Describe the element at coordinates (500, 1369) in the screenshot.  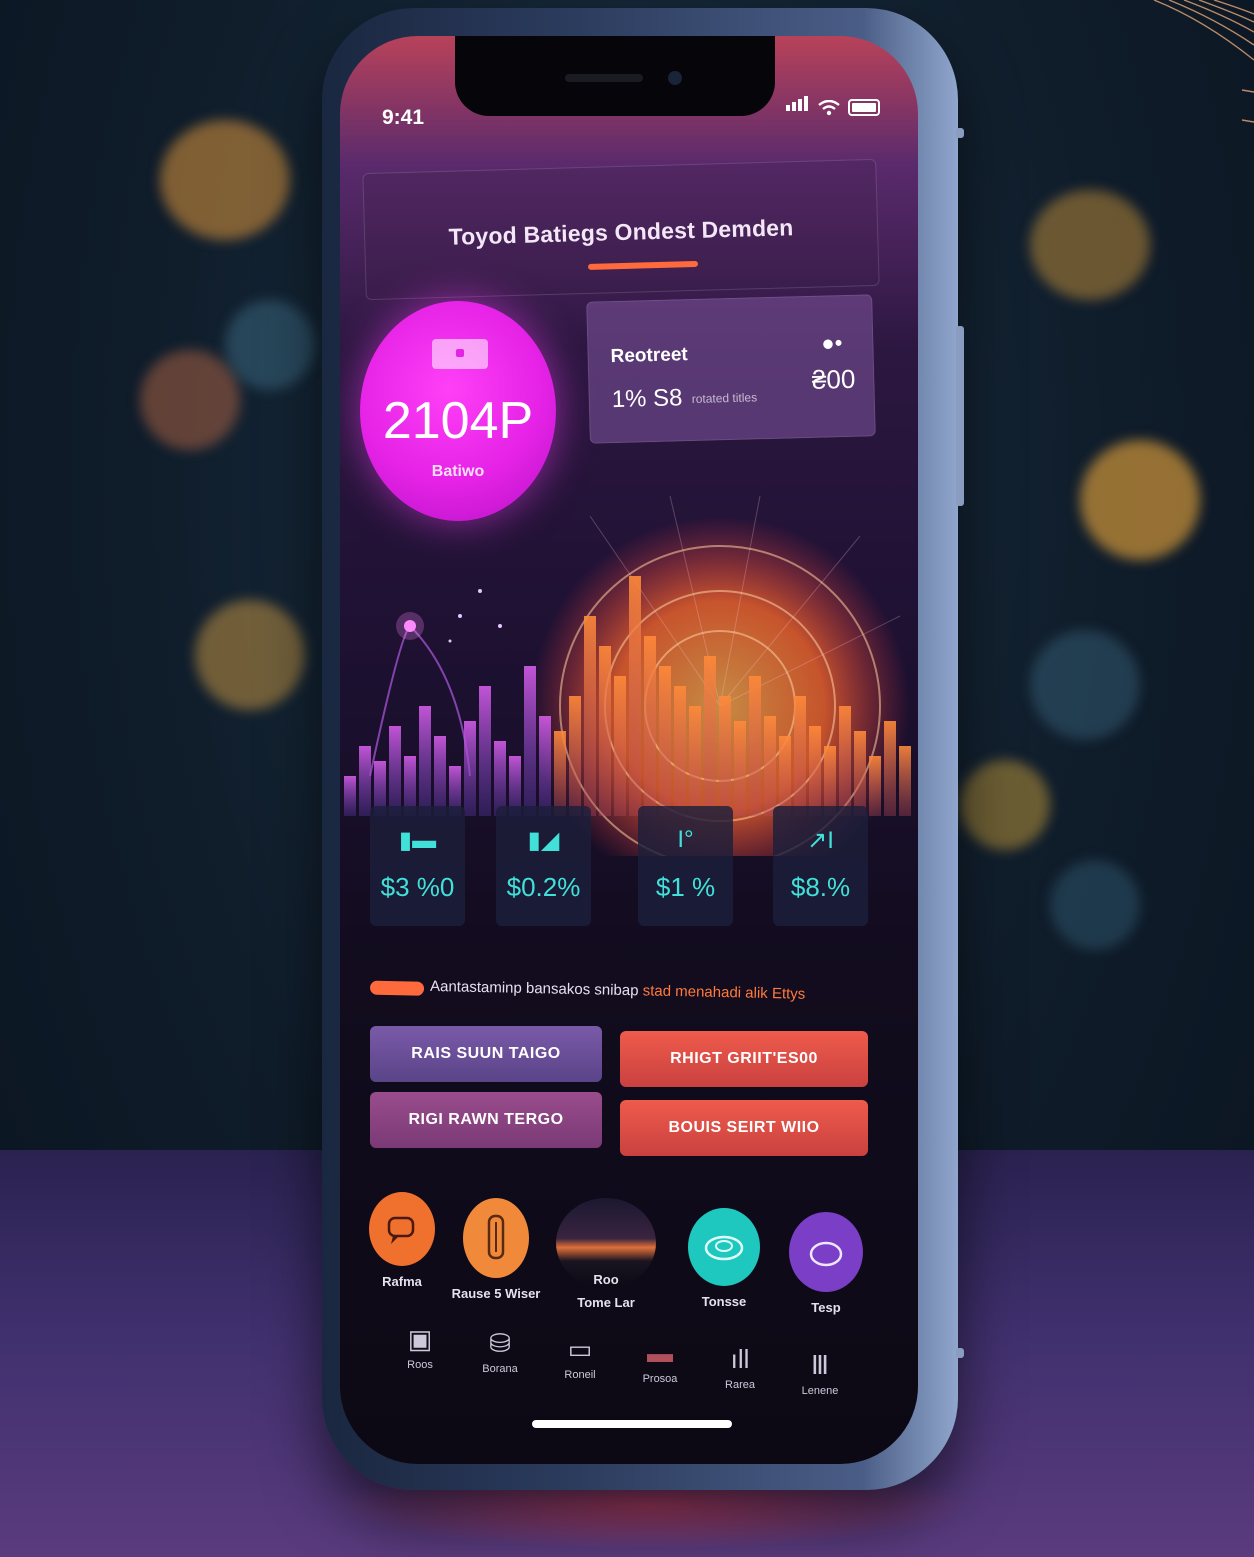
I see `tab-label: Borana` at that location.